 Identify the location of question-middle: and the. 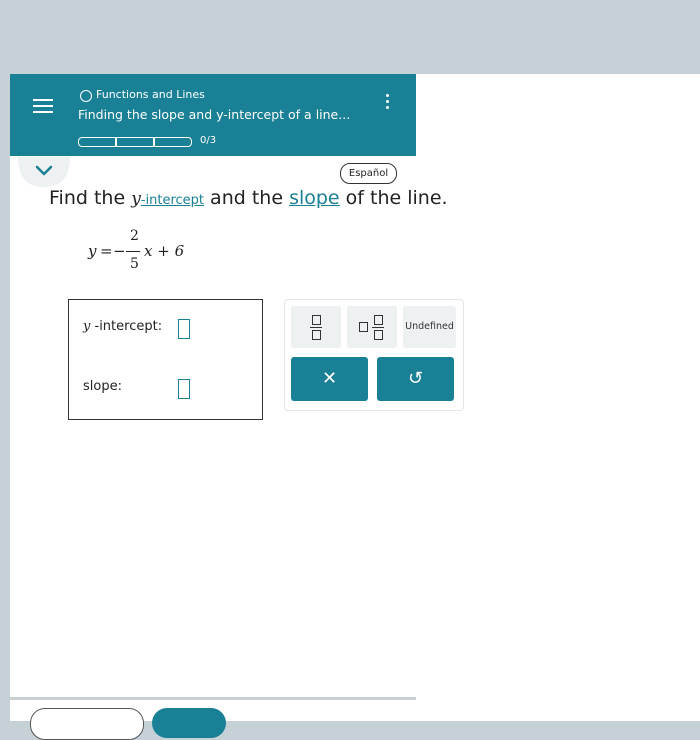
(247, 198).